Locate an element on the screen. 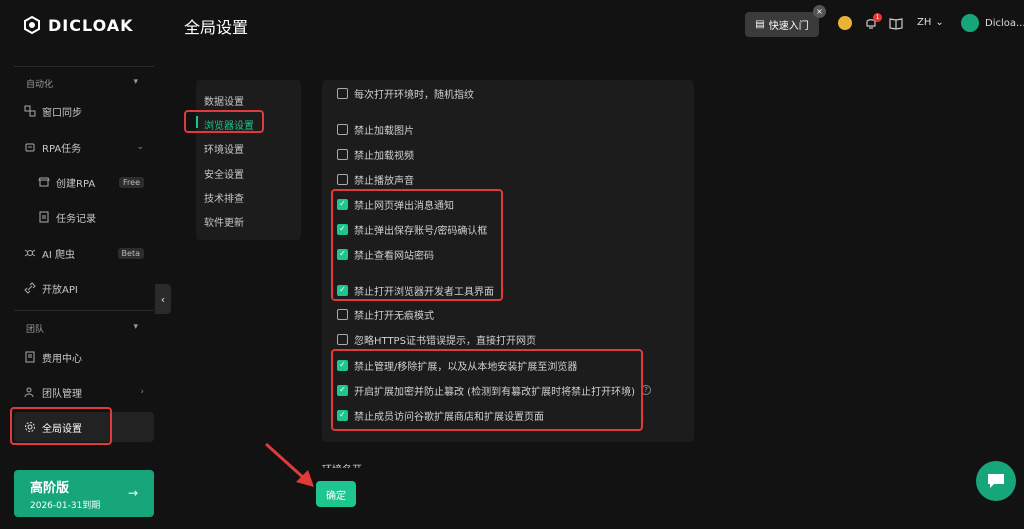 Image resolution: width=1024 pixels, height=529 pixels. language-select: ZH ⌄ is located at coordinates (930, 22).